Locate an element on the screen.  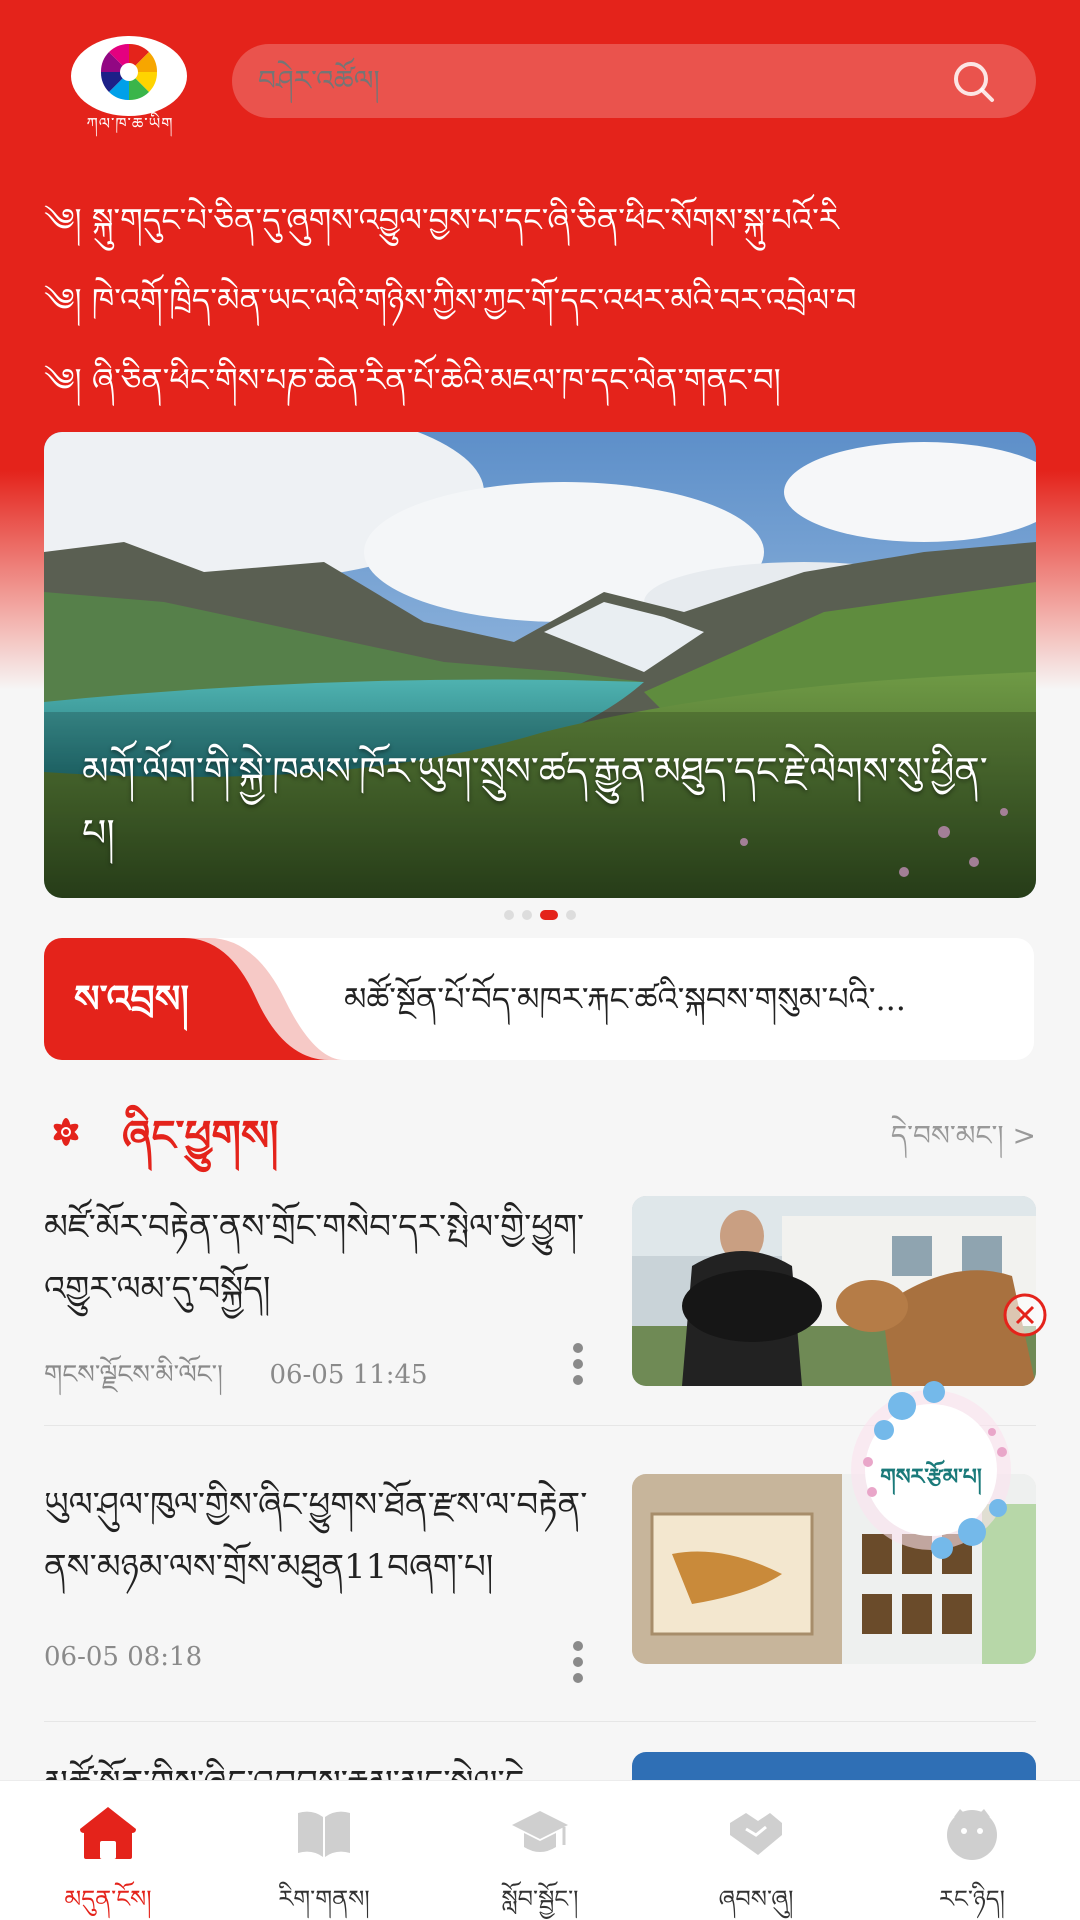
news-time: 06-05 08:18 is located at coordinates (123, 1657).